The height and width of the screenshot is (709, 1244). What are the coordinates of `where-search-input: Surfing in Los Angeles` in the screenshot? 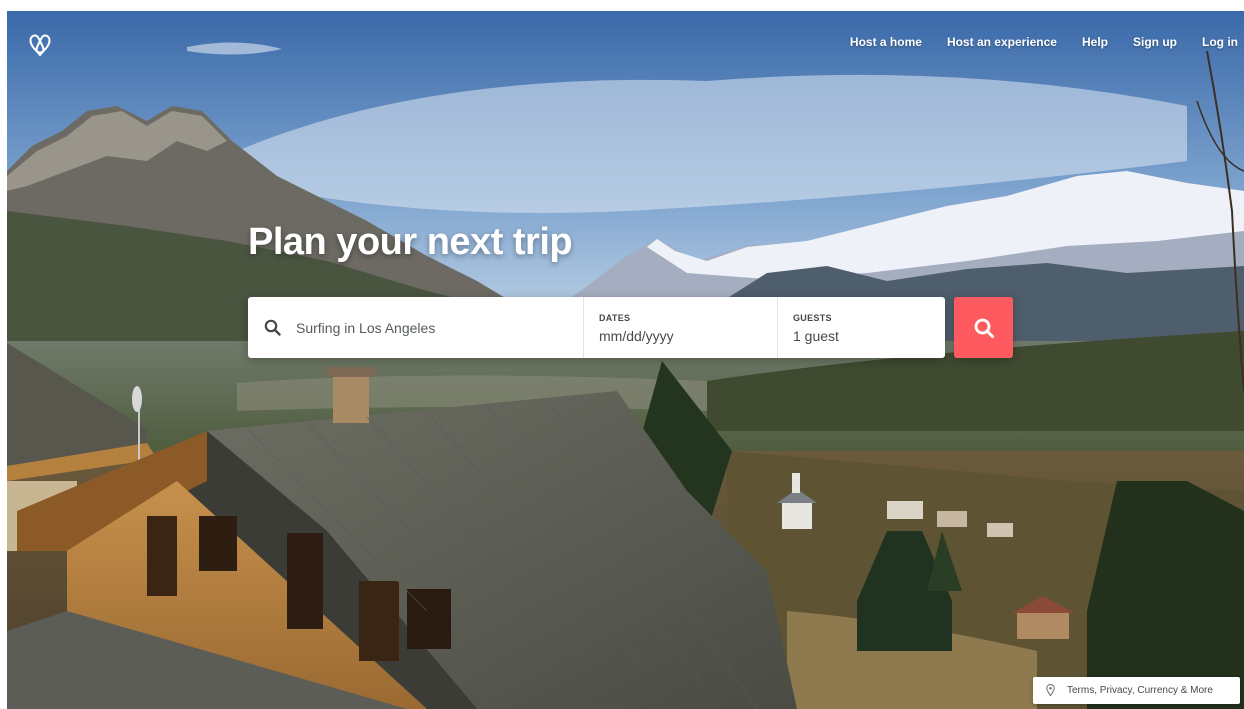 It's located at (365, 328).